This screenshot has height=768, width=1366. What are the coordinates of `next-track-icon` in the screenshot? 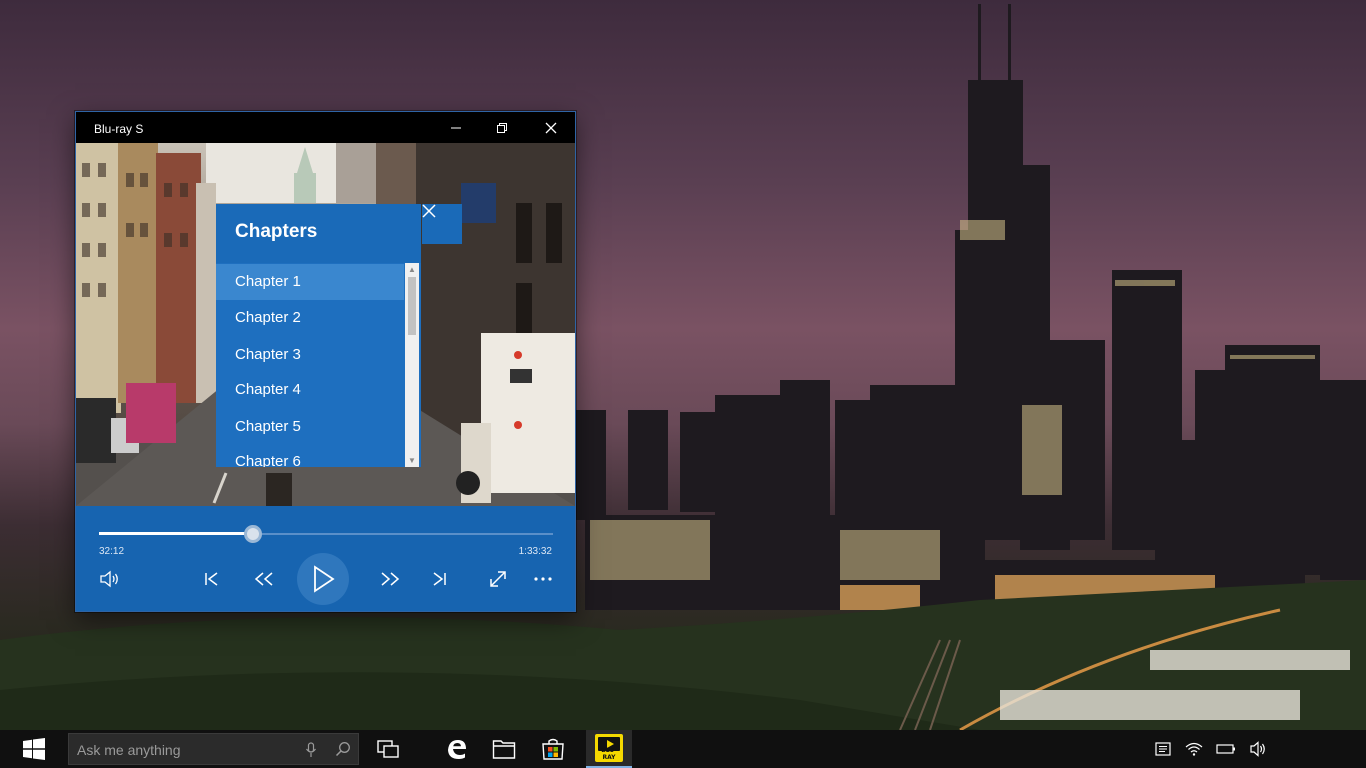 It's located at (439, 579).